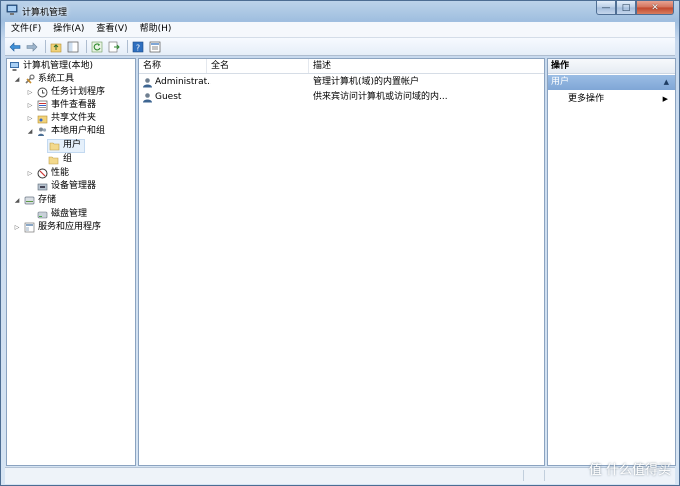 This screenshot has height=486, width=680. Describe the element at coordinates (42, 92) in the screenshot. I see `clock-icon` at that location.